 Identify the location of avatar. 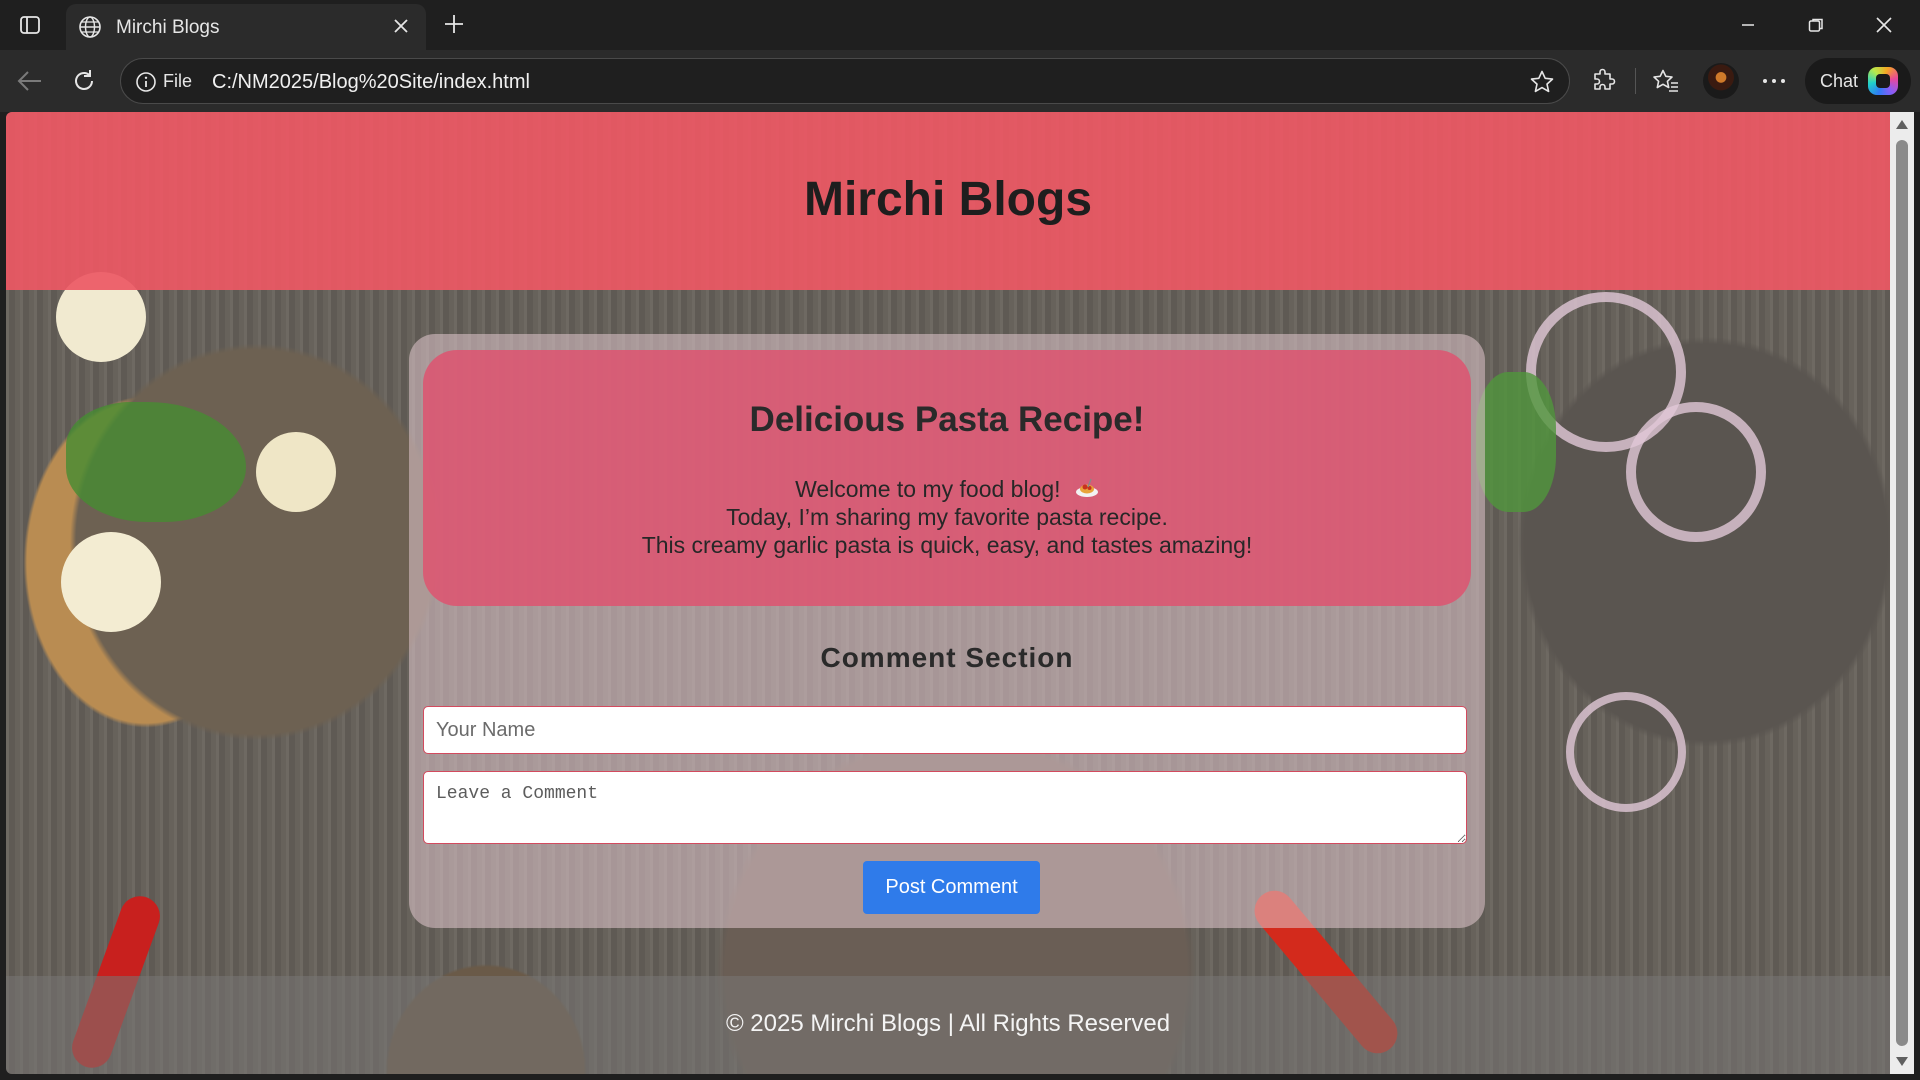
(1721, 81).